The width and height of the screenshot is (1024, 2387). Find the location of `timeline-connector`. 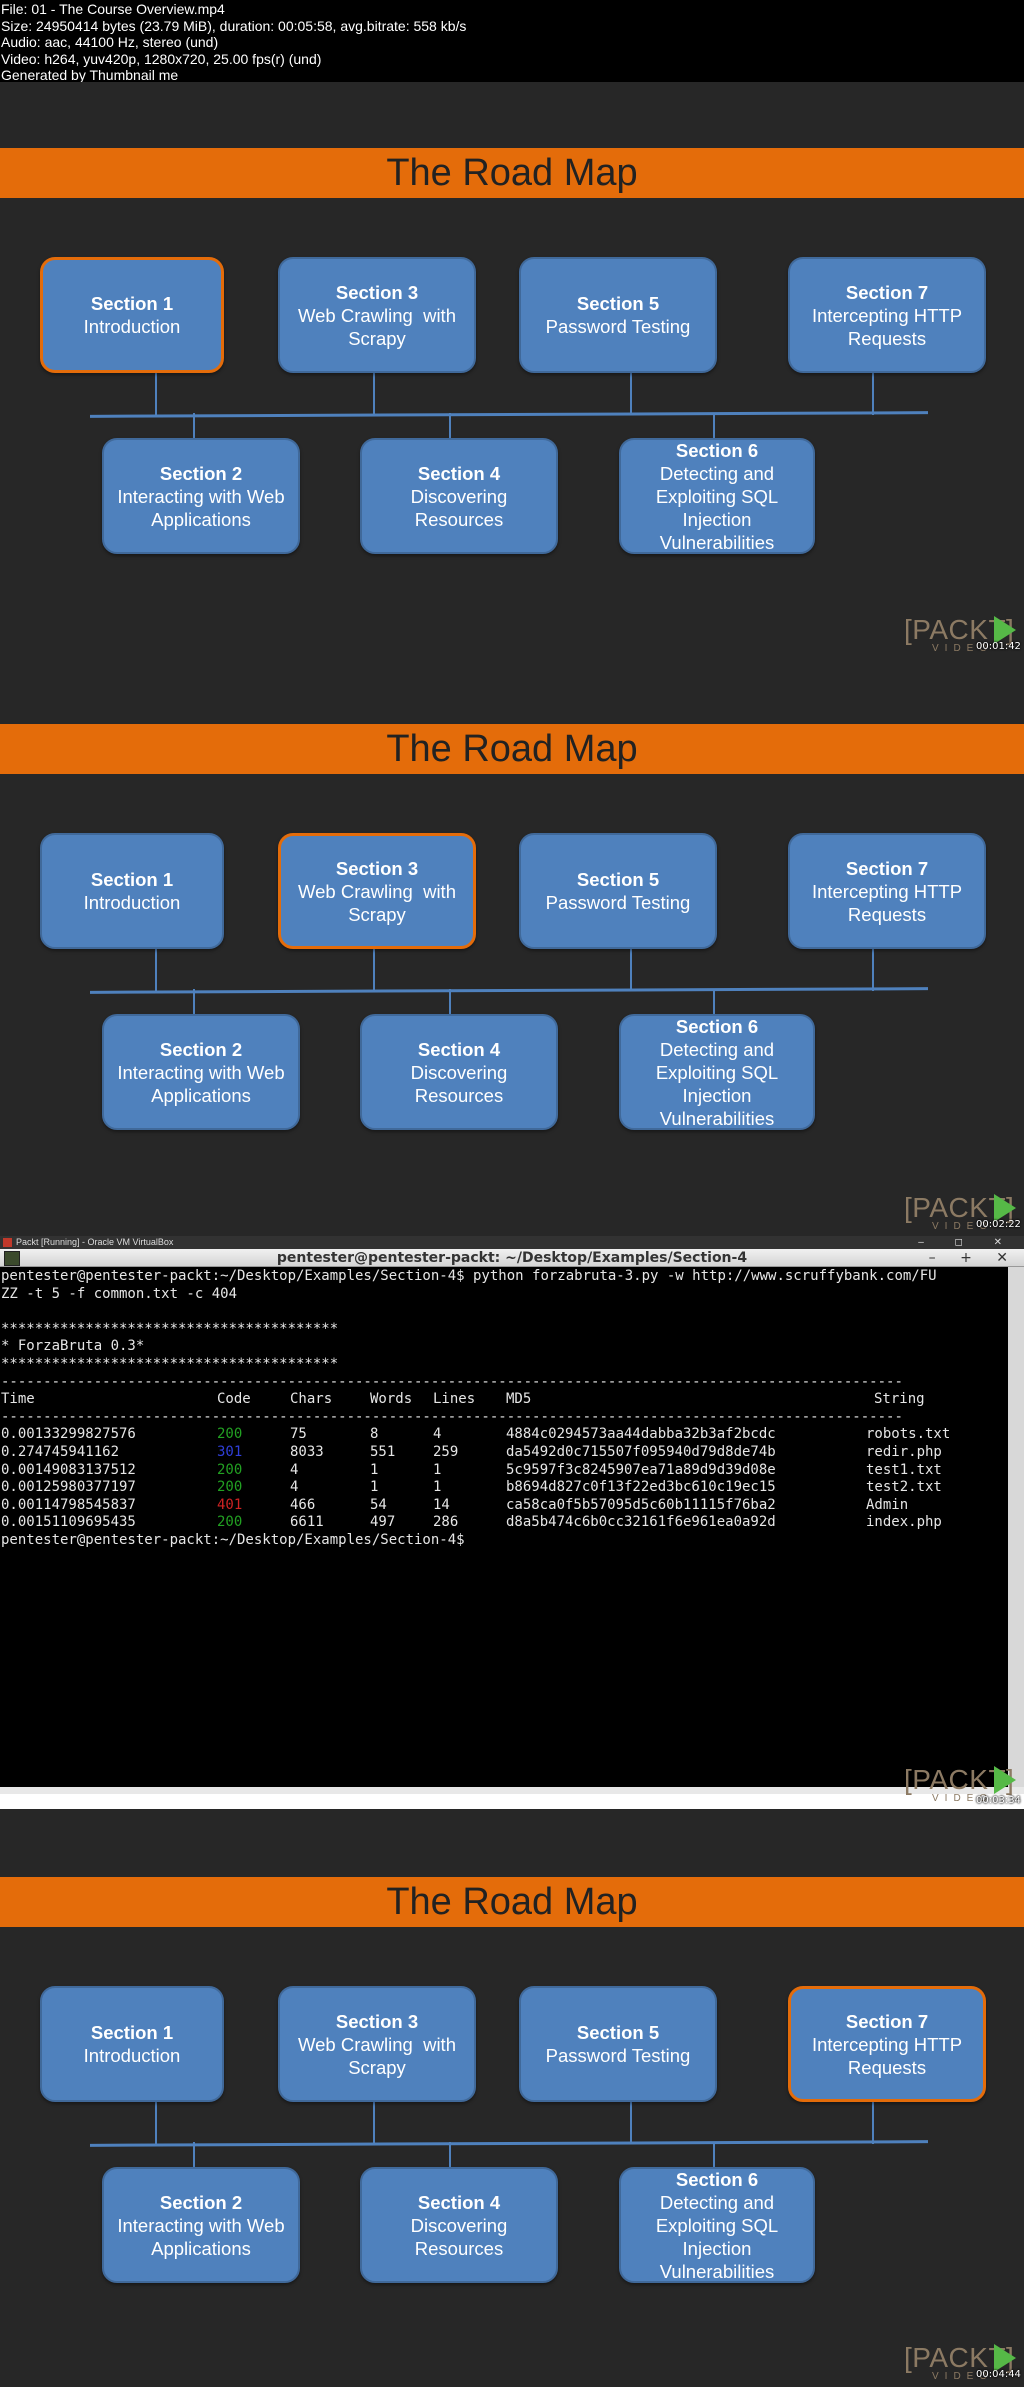

timeline-connector is located at coordinates (509, 2143).